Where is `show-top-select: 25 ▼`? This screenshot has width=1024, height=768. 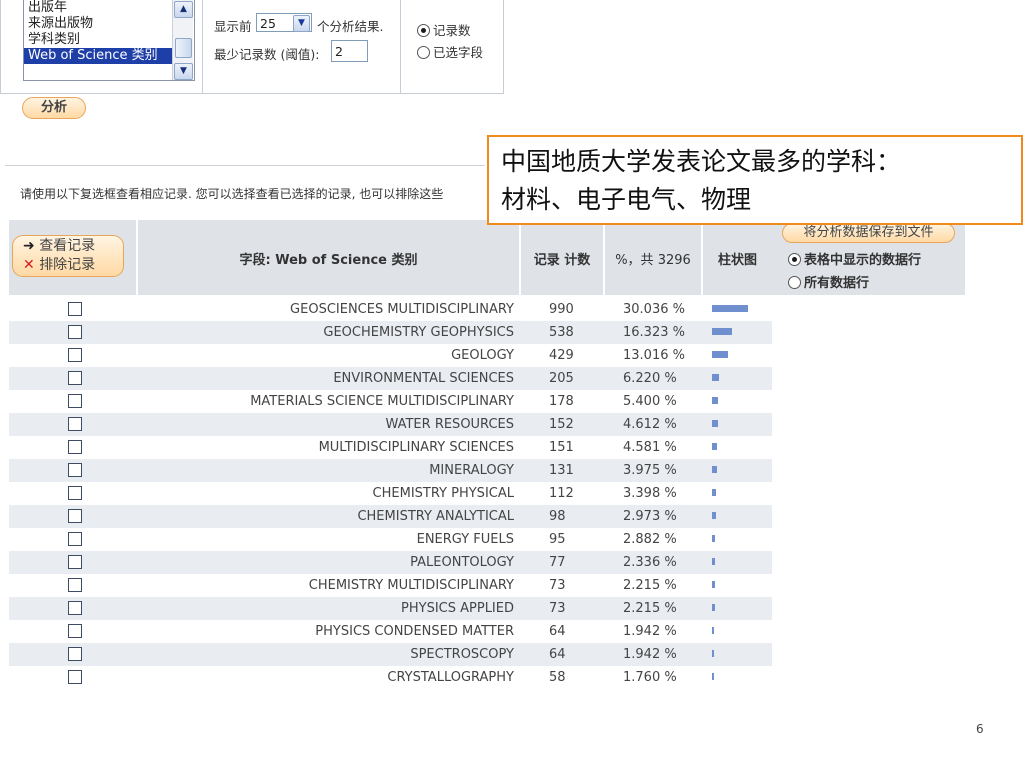
show-top-select: 25 ▼ is located at coordinates (284, 22).